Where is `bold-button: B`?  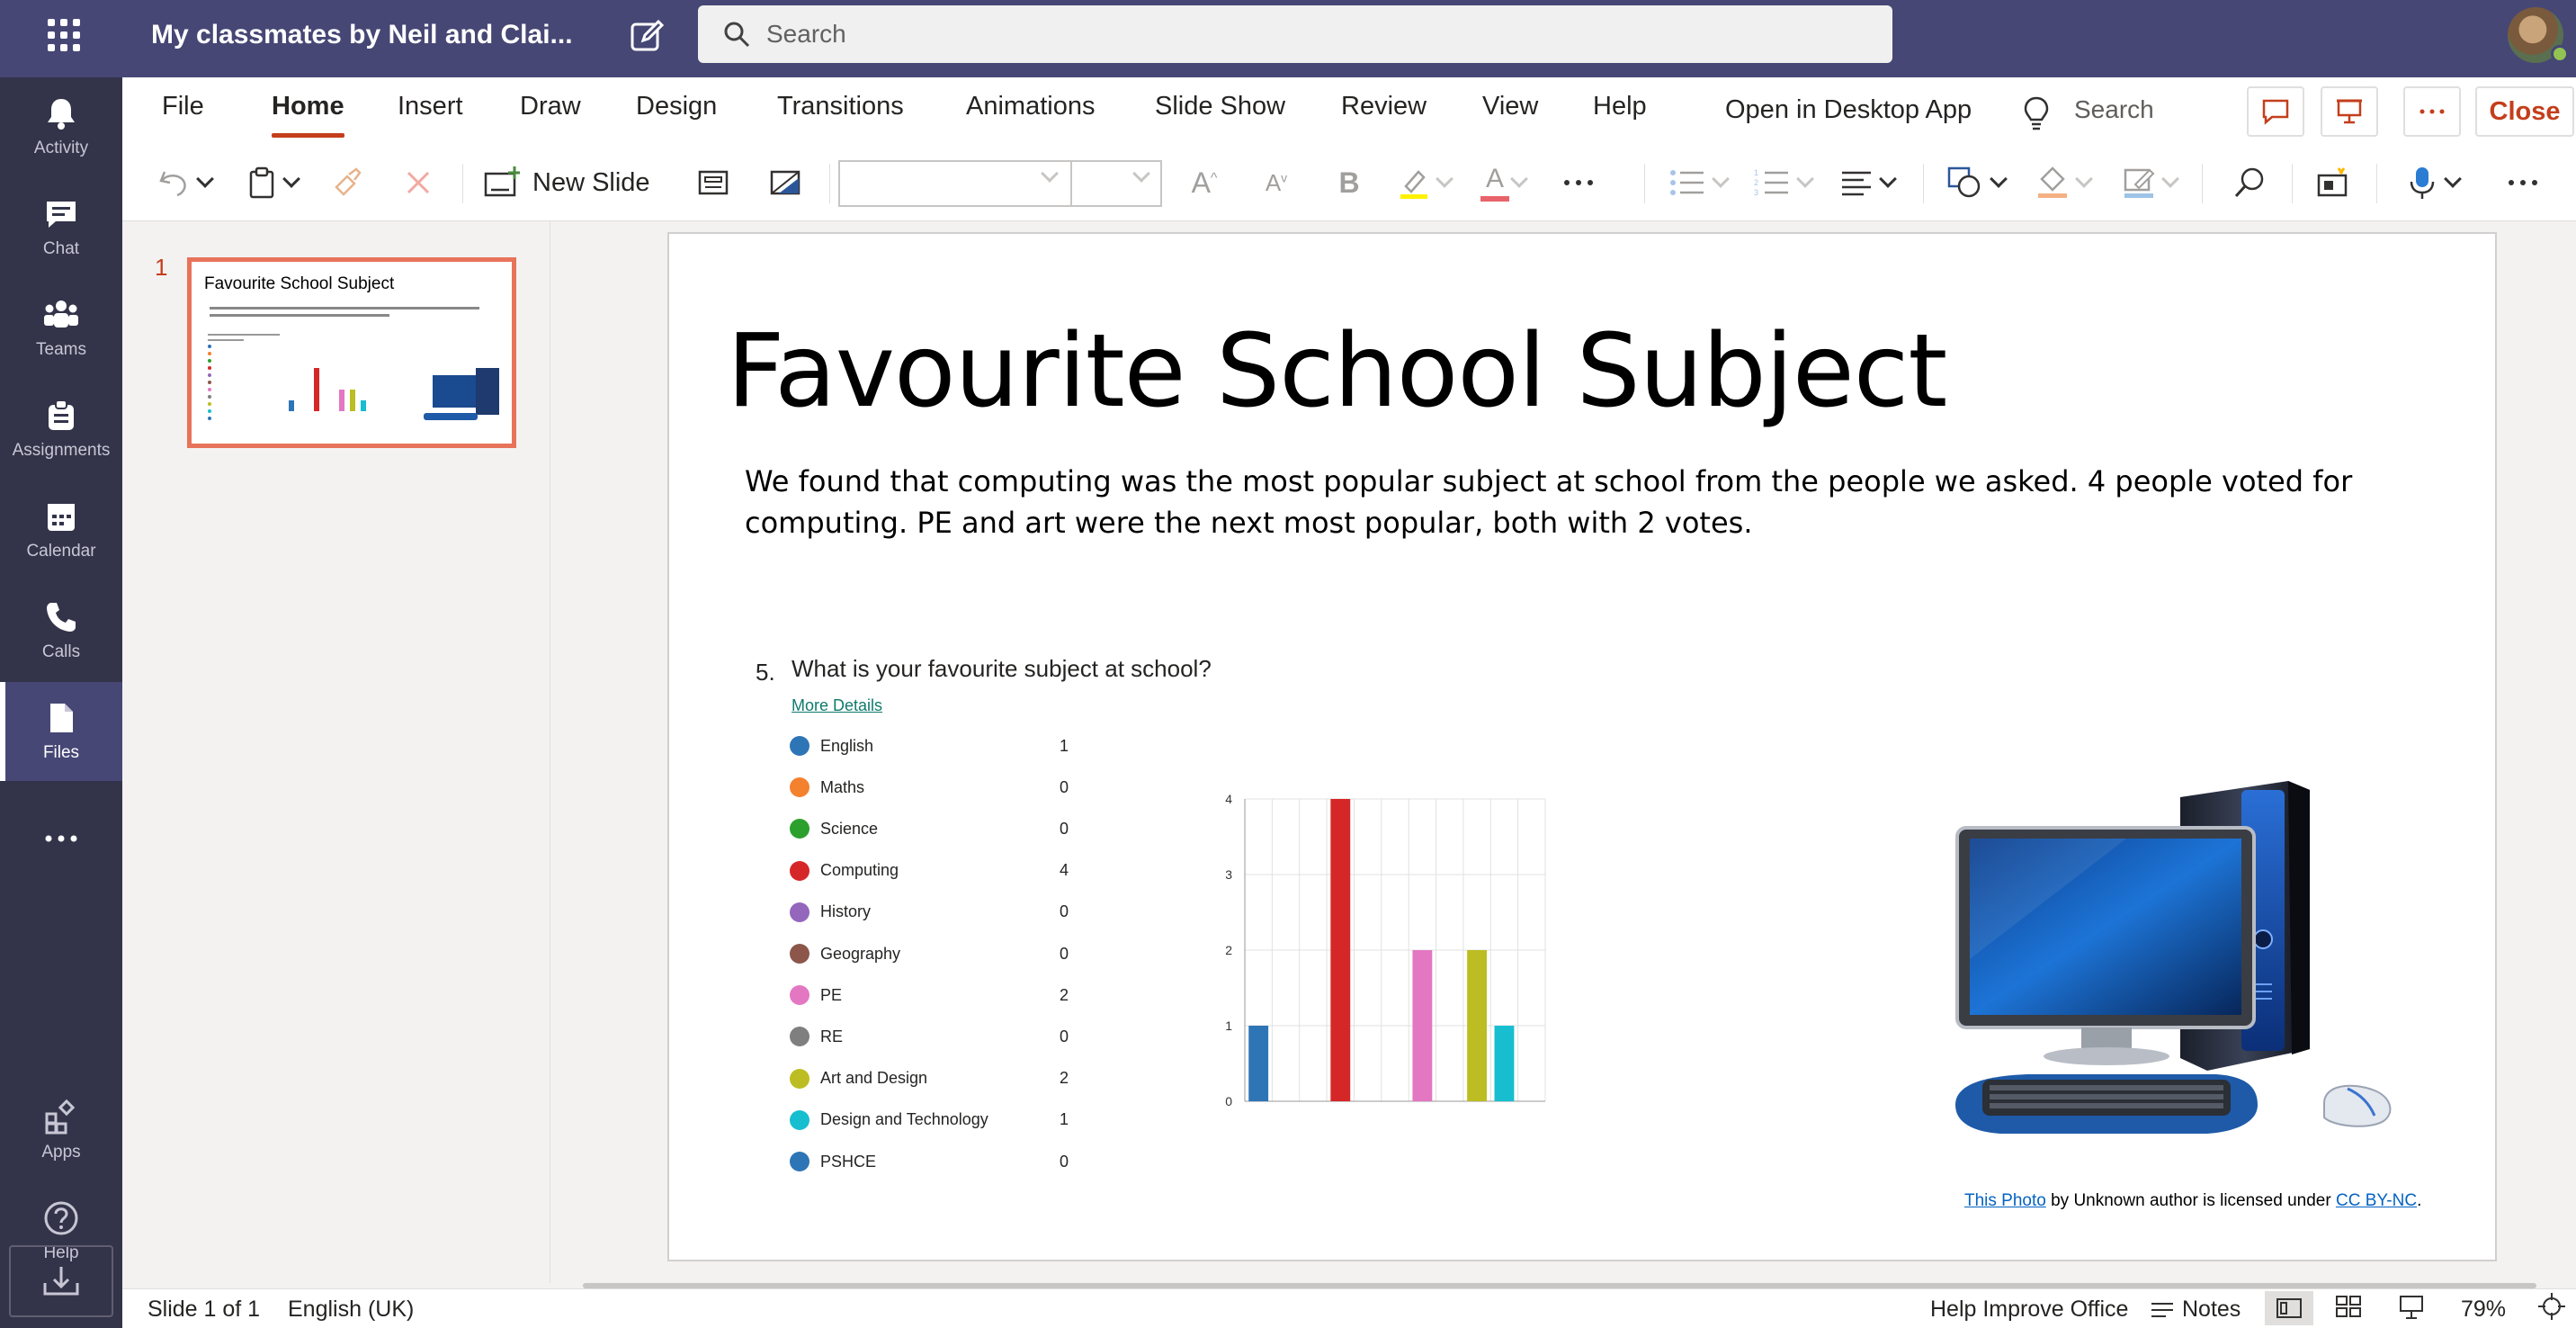 bold-button: B is located at coordinates (1349, 182).